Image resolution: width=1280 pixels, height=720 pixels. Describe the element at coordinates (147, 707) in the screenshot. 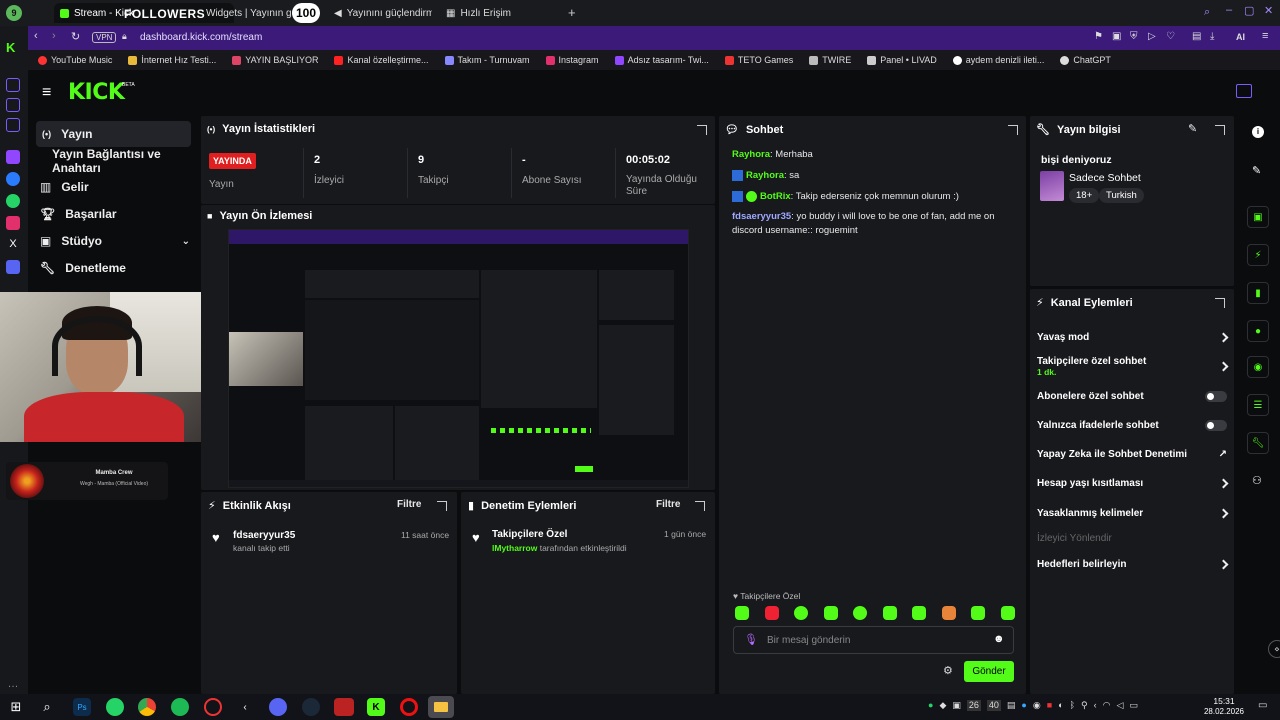

I see `taskbar-chrome-icon` at that location.